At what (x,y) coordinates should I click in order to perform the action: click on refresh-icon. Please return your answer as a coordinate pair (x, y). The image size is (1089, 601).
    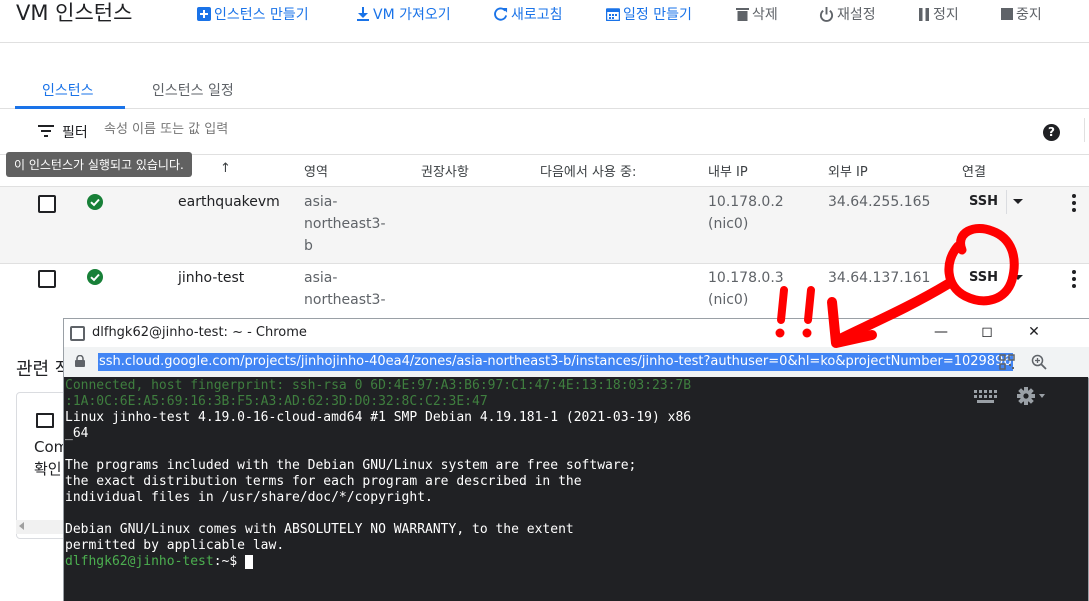
    Looking at the image, I should click on (501, 14).